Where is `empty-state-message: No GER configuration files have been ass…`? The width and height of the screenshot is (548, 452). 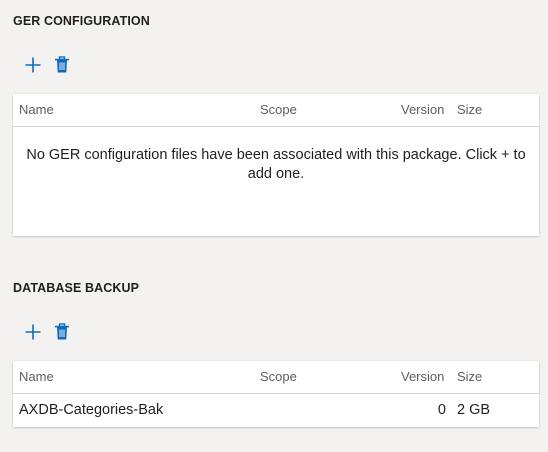
empty-state-message: No GER configuration files have been ass… is located at coordinates (276, 164).